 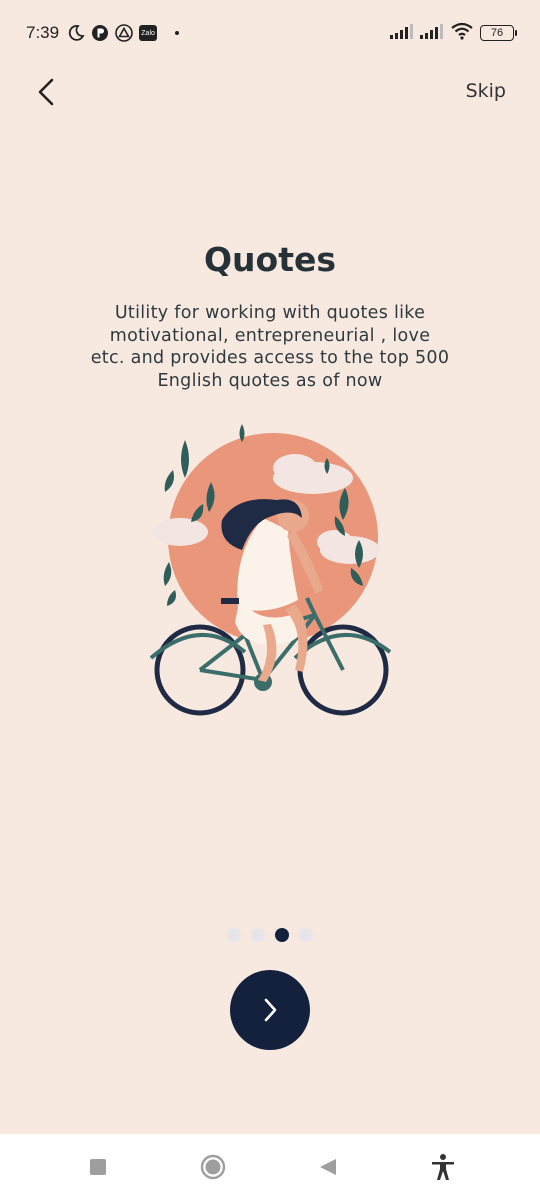 I want to click on recents-square-icon, so click(x=97, y=1167).